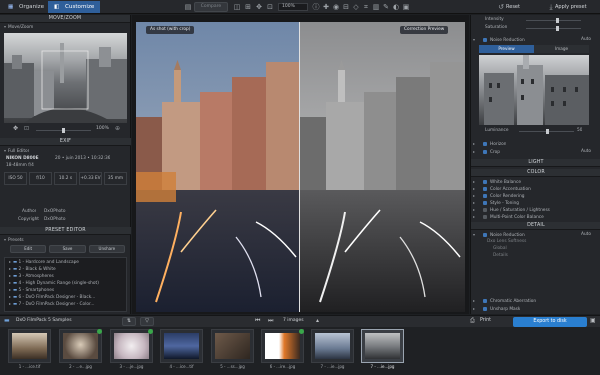 This screenshot has height=375, width=600. Describe the element at coordinates (546, 131) in the screenshot. I see `luminance-slider` at that location.